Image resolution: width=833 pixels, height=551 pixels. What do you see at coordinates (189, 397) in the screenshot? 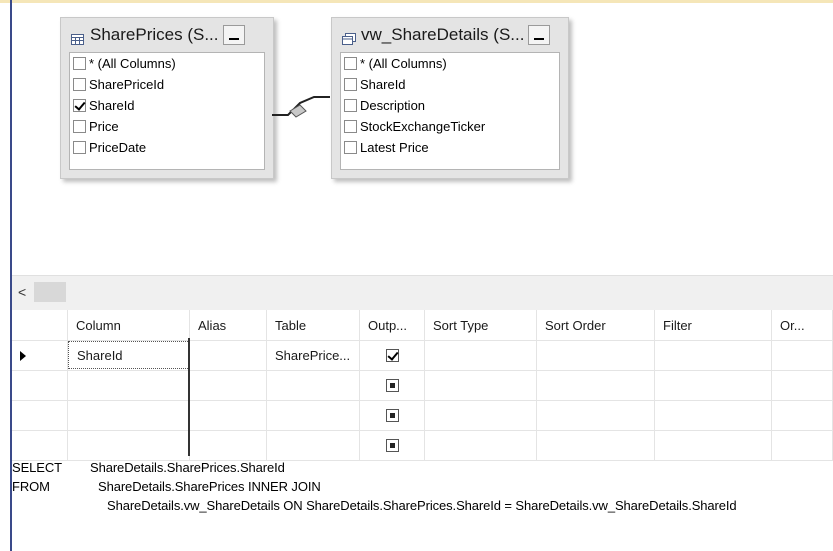
I see `column-resize-line` at bounding box center [189, 397].